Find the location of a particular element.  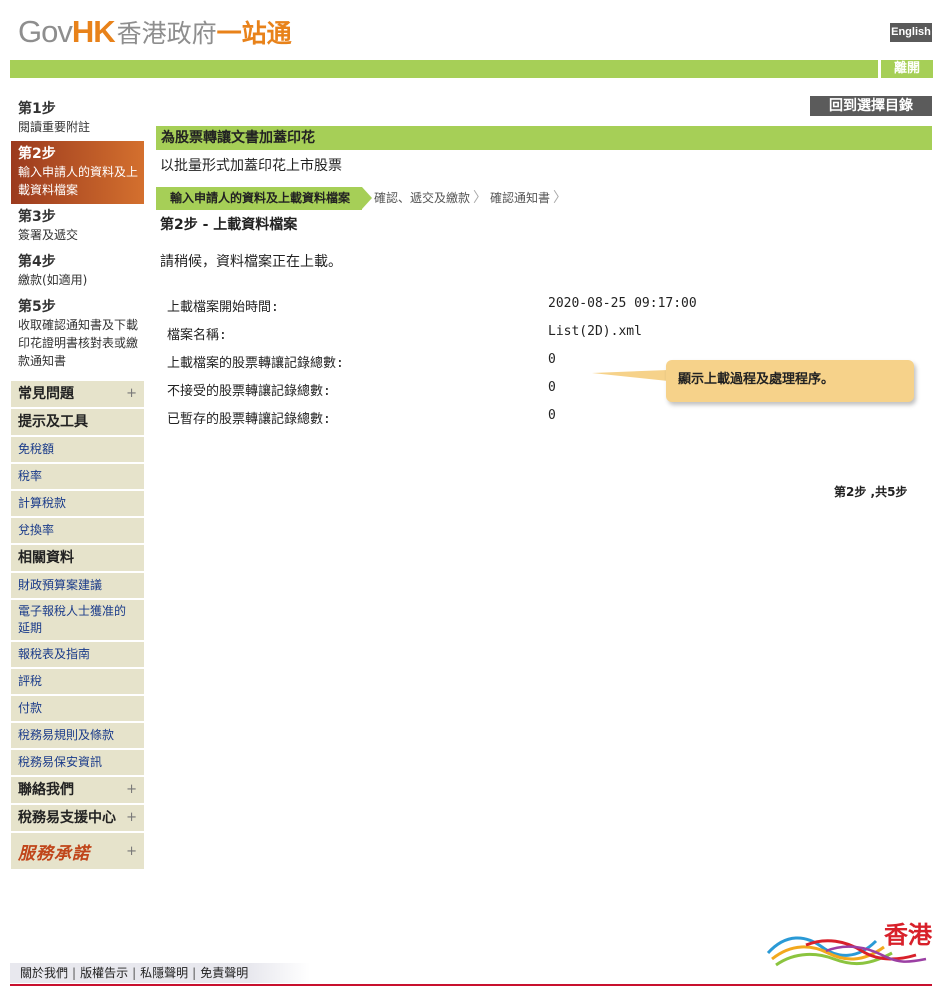

nav-item-assessment: 評稅 is located at coordinates (77, 682).